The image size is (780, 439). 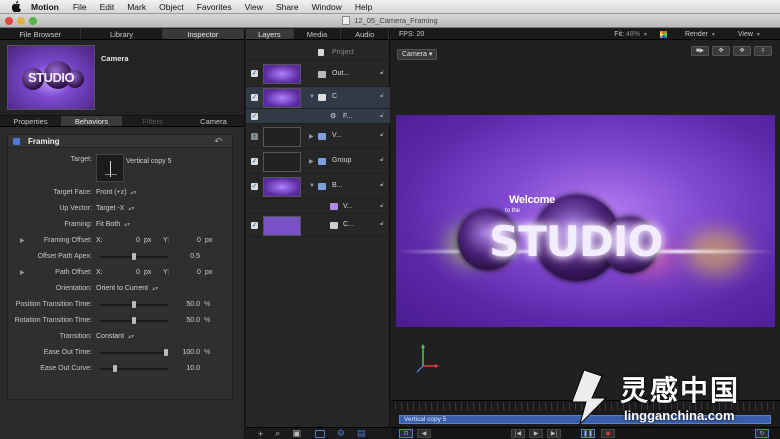 I want to click on tab-file-browser: File Browser, so click(x=41, y=34).